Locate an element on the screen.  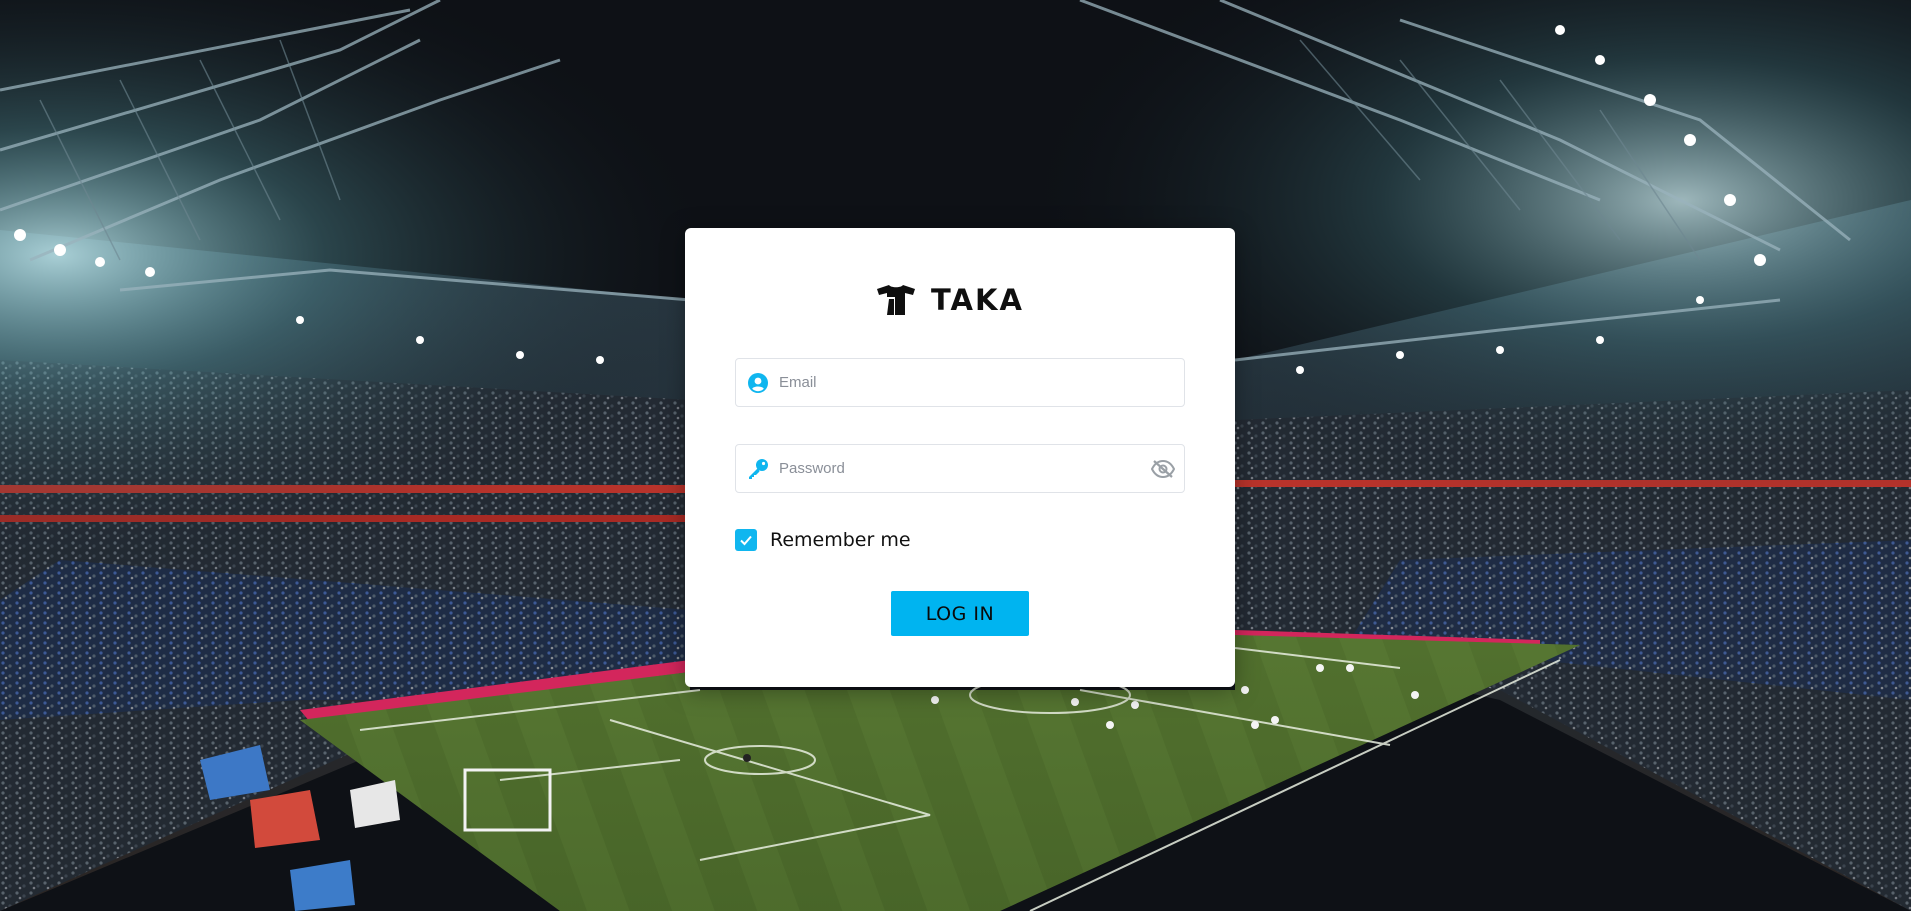
checkmark-icon is located at coordinates (746, 540).